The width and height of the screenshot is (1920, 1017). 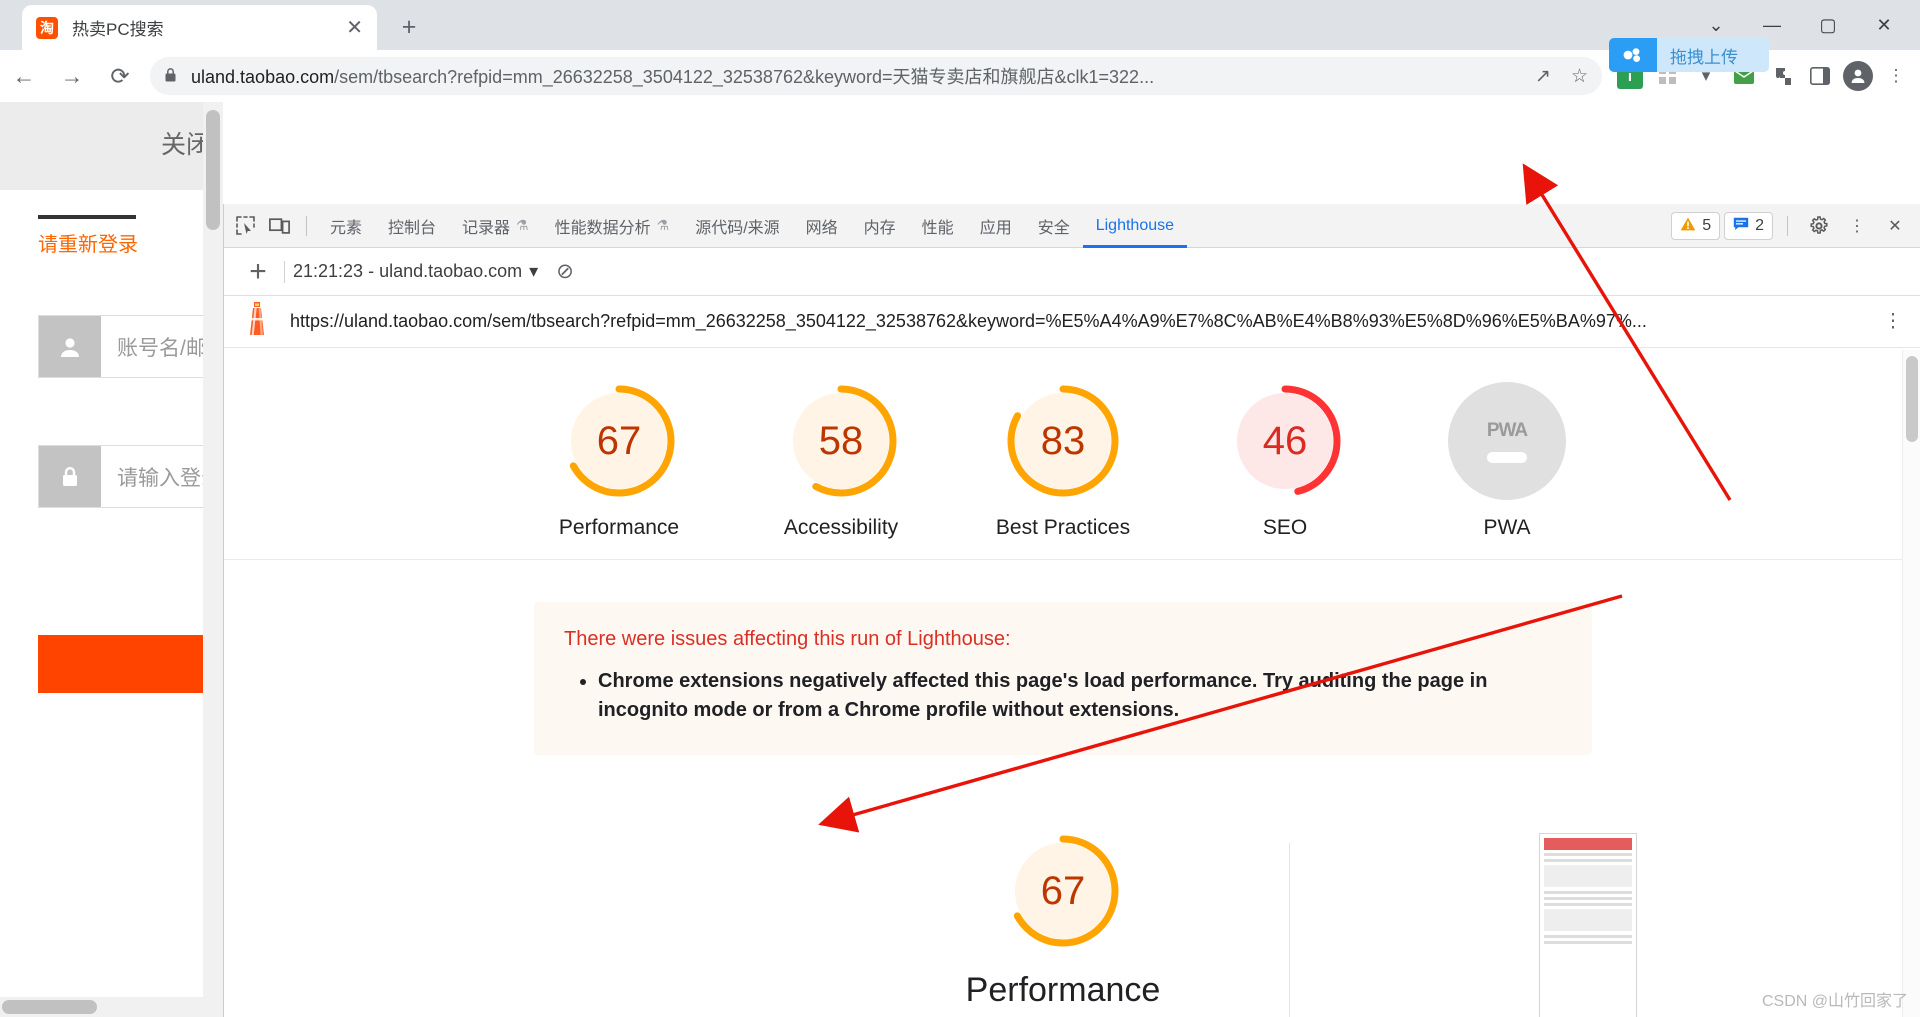 What do you see at coordinates (1285, 527) in the screenshot?
I see `gauge-label: SEO` at bounding box center [1285, 527].